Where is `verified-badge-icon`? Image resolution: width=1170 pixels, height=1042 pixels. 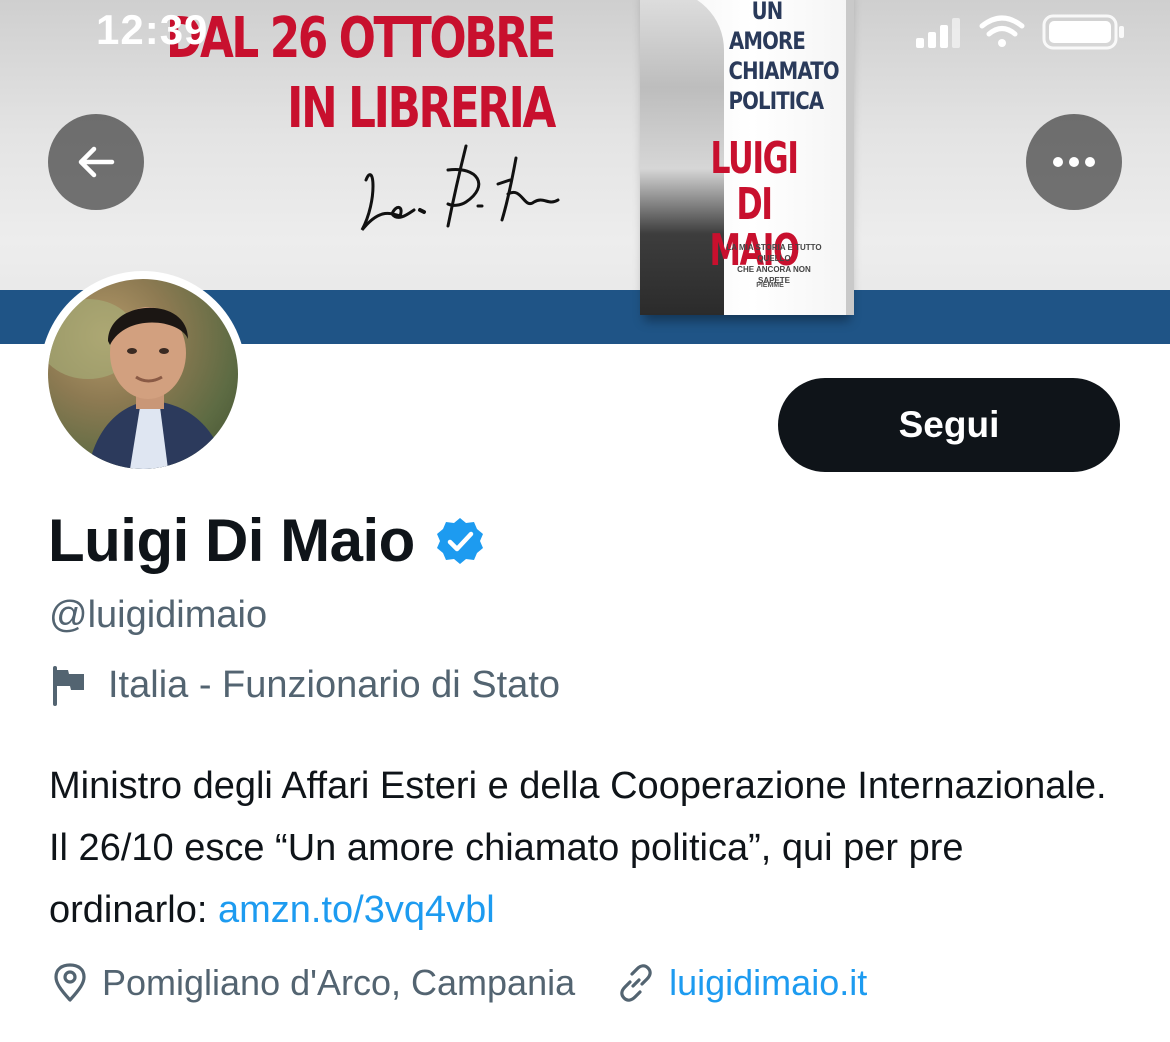
verified-badge-icon is located at coordinates (460, 541).